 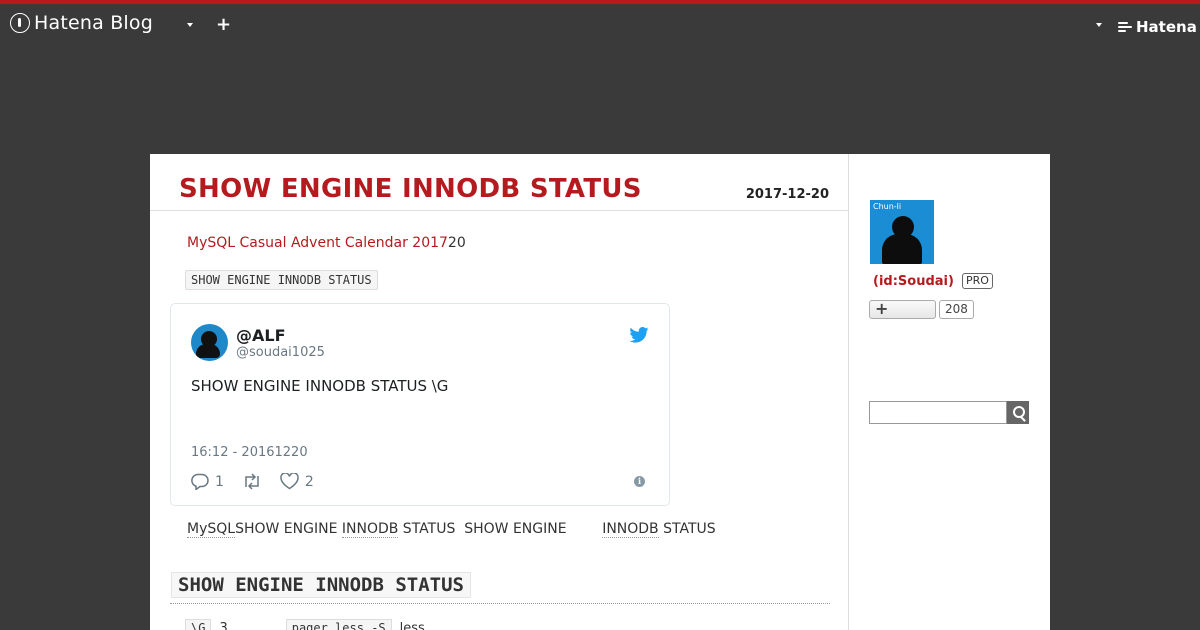 What do you see at coordinates (211, 529) in the screenshot?
I see `keyword-link-mysql: MySQL` at bounding box center [211, 529].